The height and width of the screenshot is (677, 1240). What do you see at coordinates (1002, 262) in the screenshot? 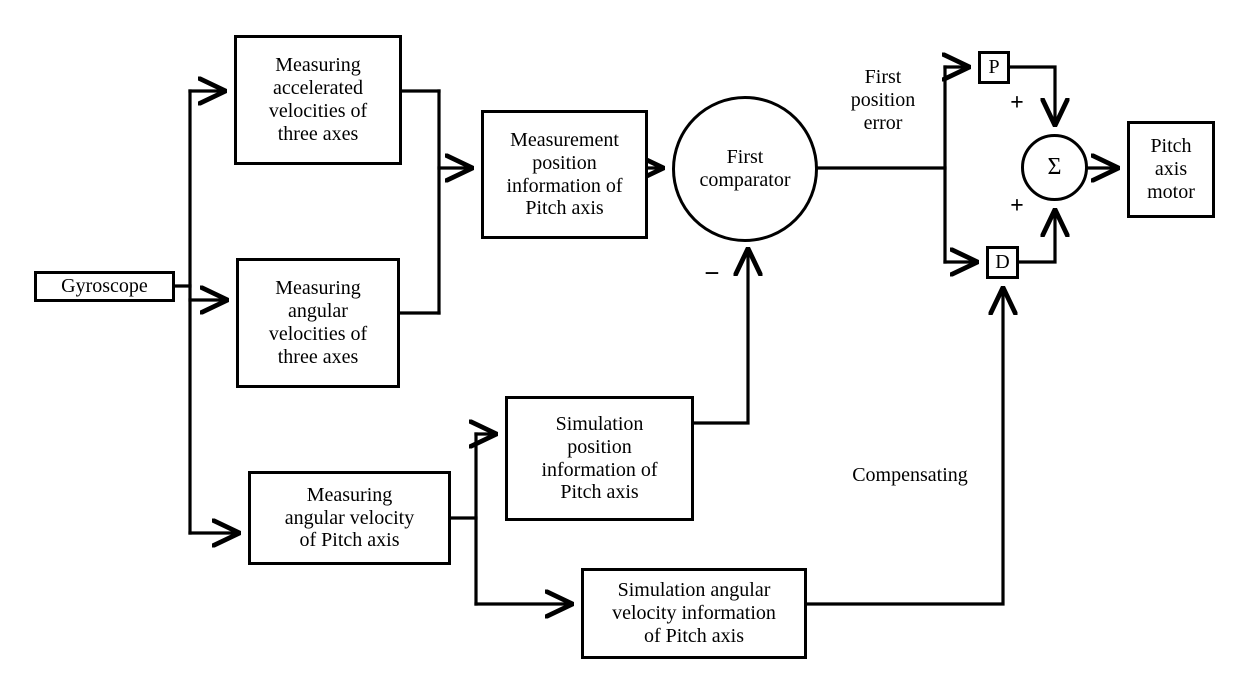
I see `node-d-gain-block: D` at bounding box center [1002, 262].